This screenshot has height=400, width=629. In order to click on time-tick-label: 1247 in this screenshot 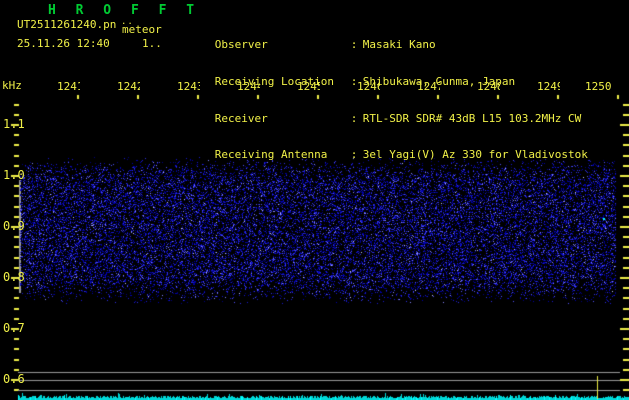, I will do `click(428, 87)`.